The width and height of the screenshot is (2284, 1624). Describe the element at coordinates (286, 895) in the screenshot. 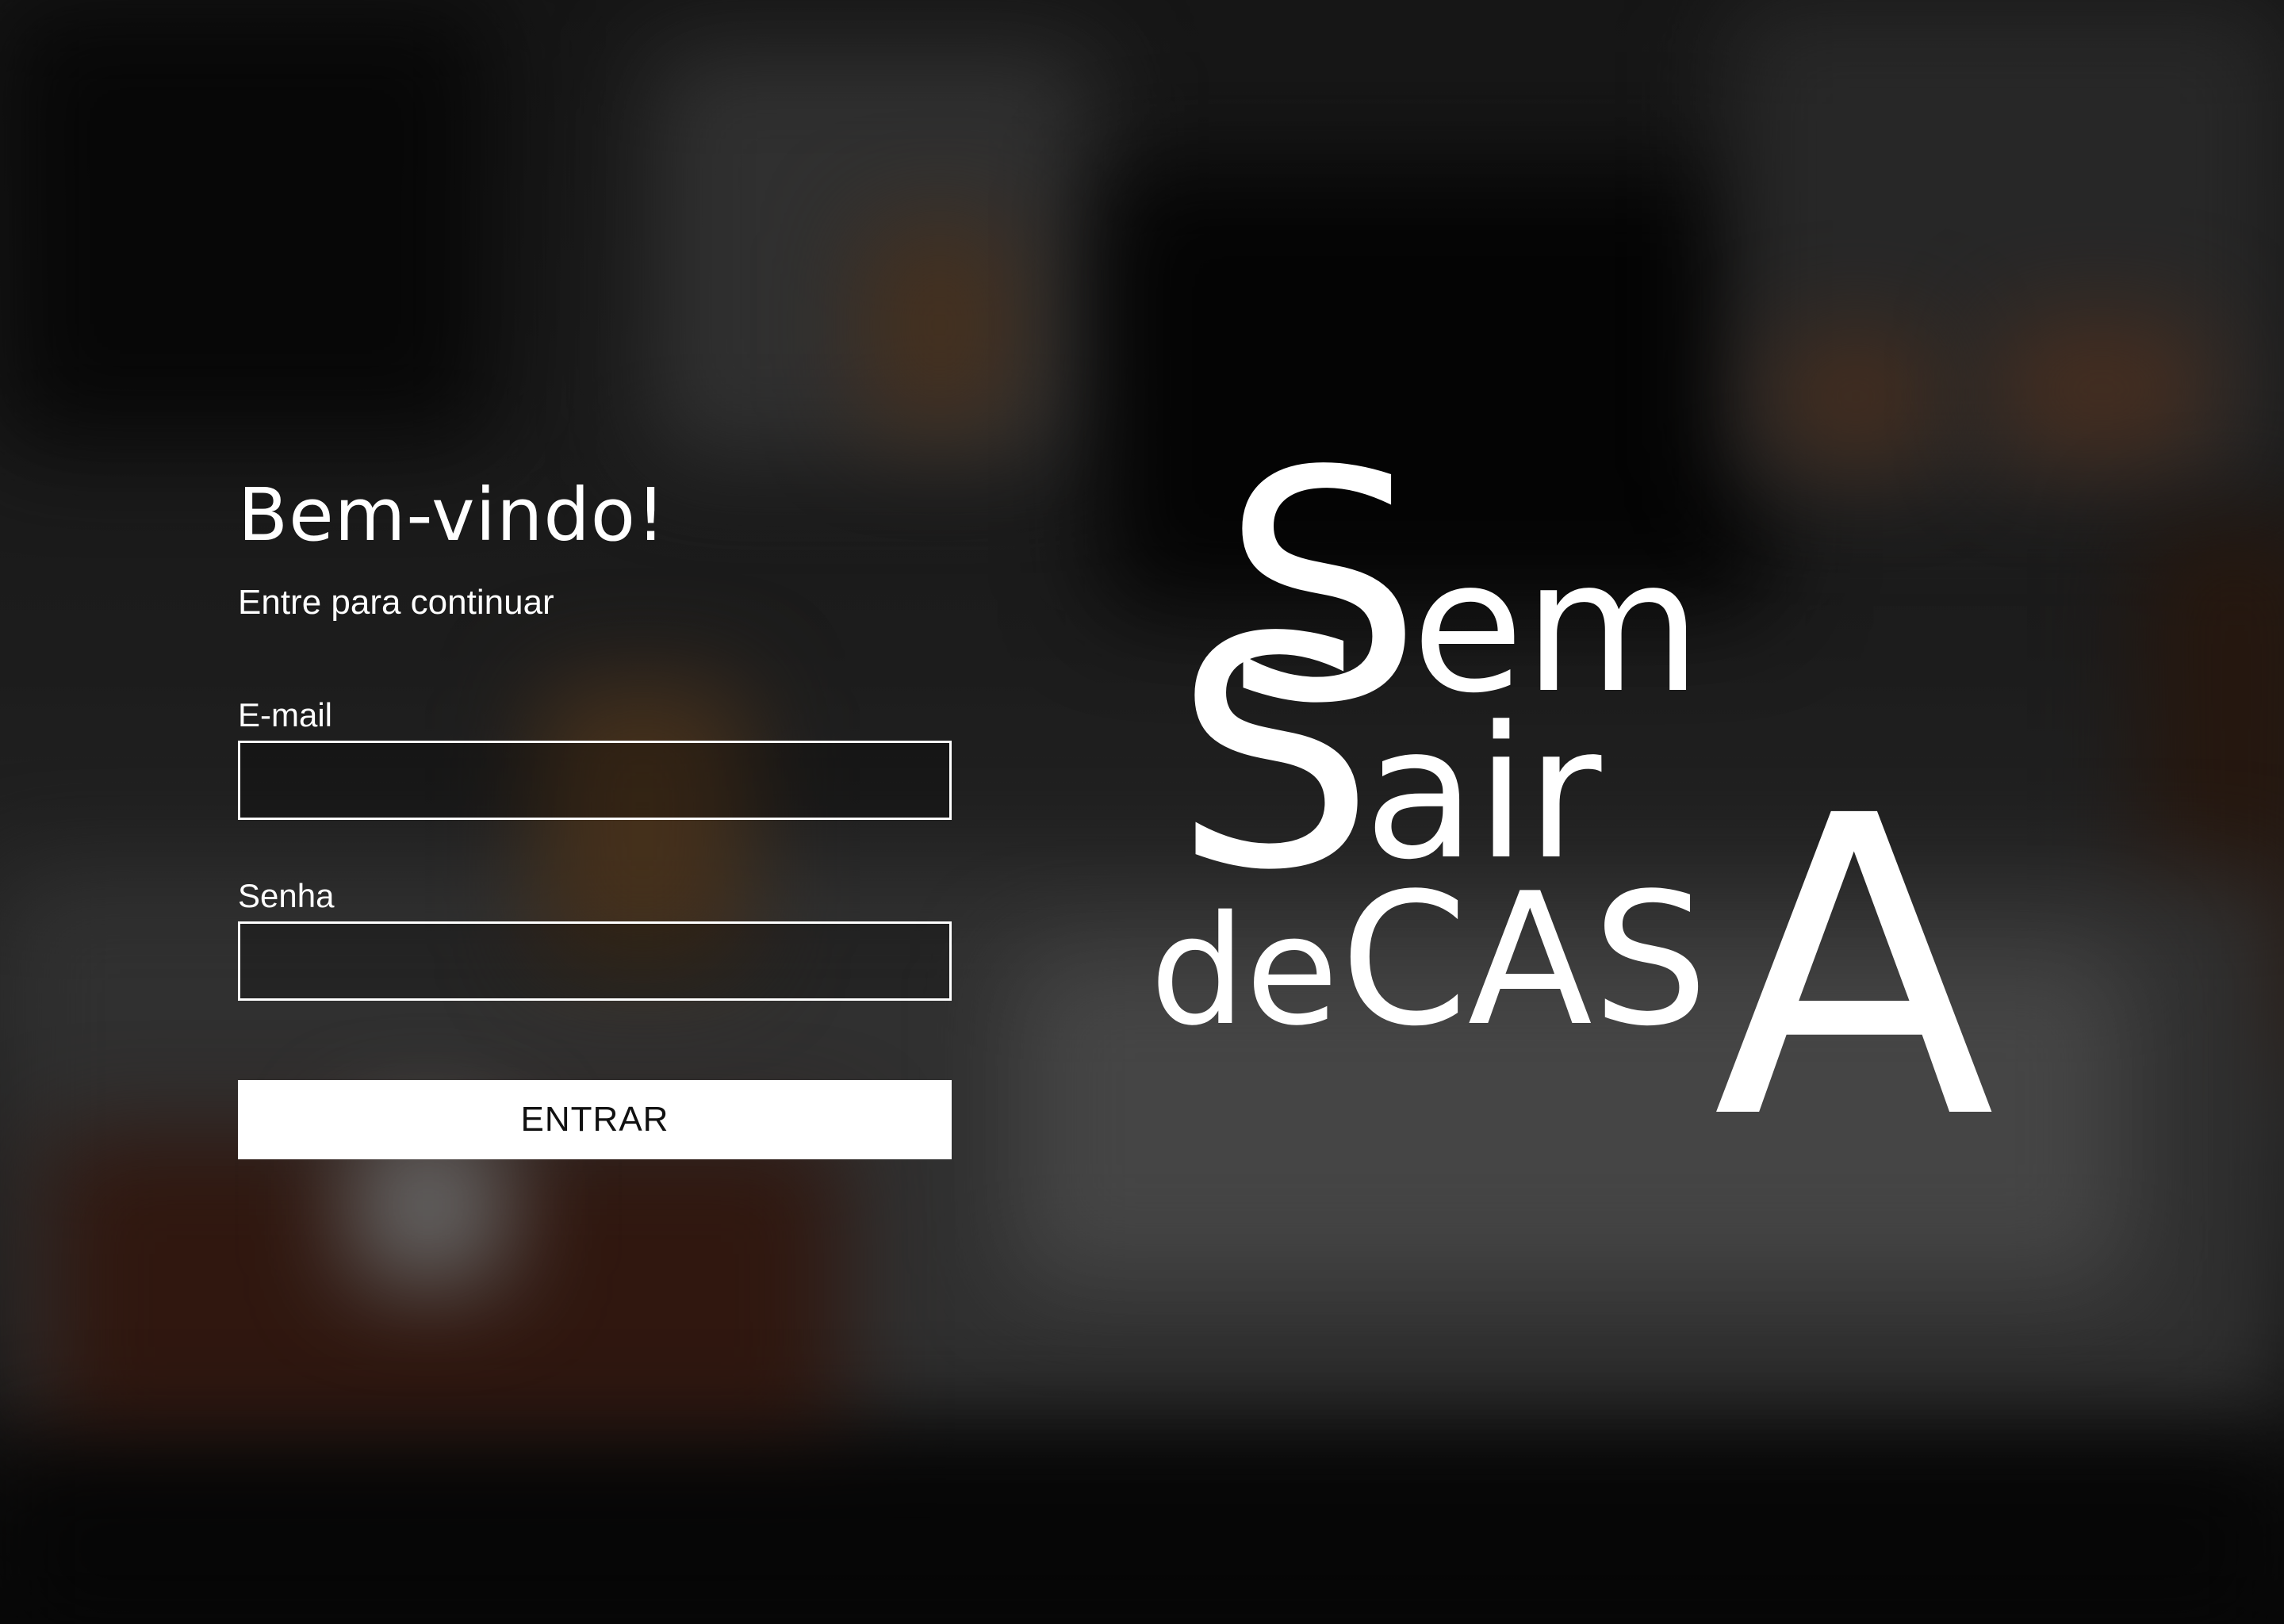

I see `password-label: Senha` at that location.